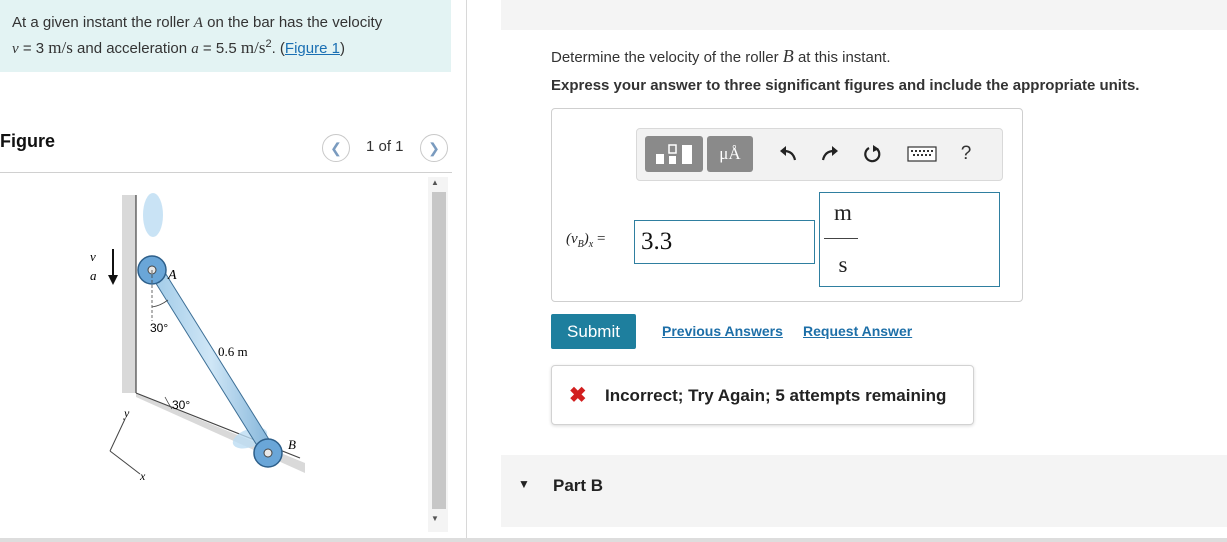 The width and height of the screenshot is (1227, 542). I want to click on scrollbar-thumb, so click(439, 350).